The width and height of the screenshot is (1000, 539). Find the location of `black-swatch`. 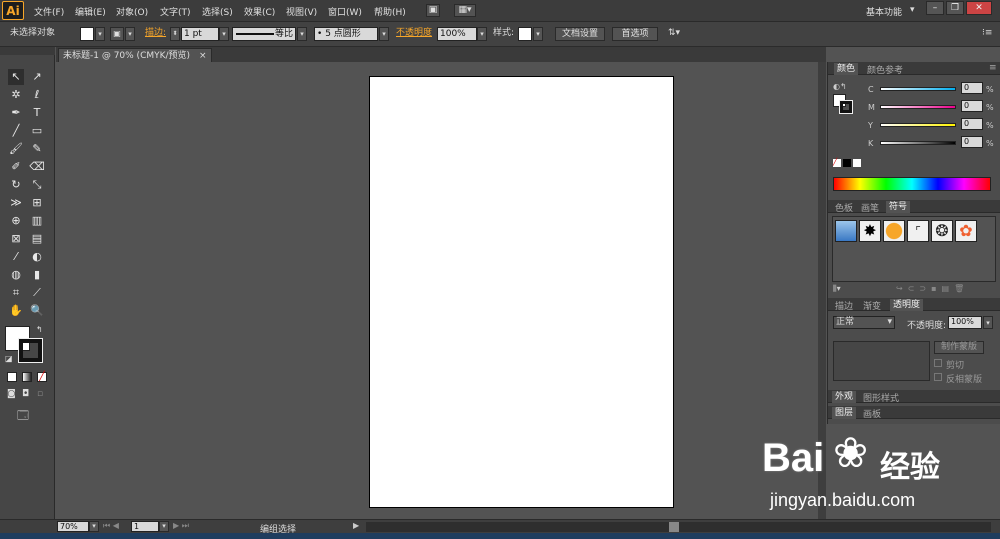

black-swatch is located at coordinates (847, 163).